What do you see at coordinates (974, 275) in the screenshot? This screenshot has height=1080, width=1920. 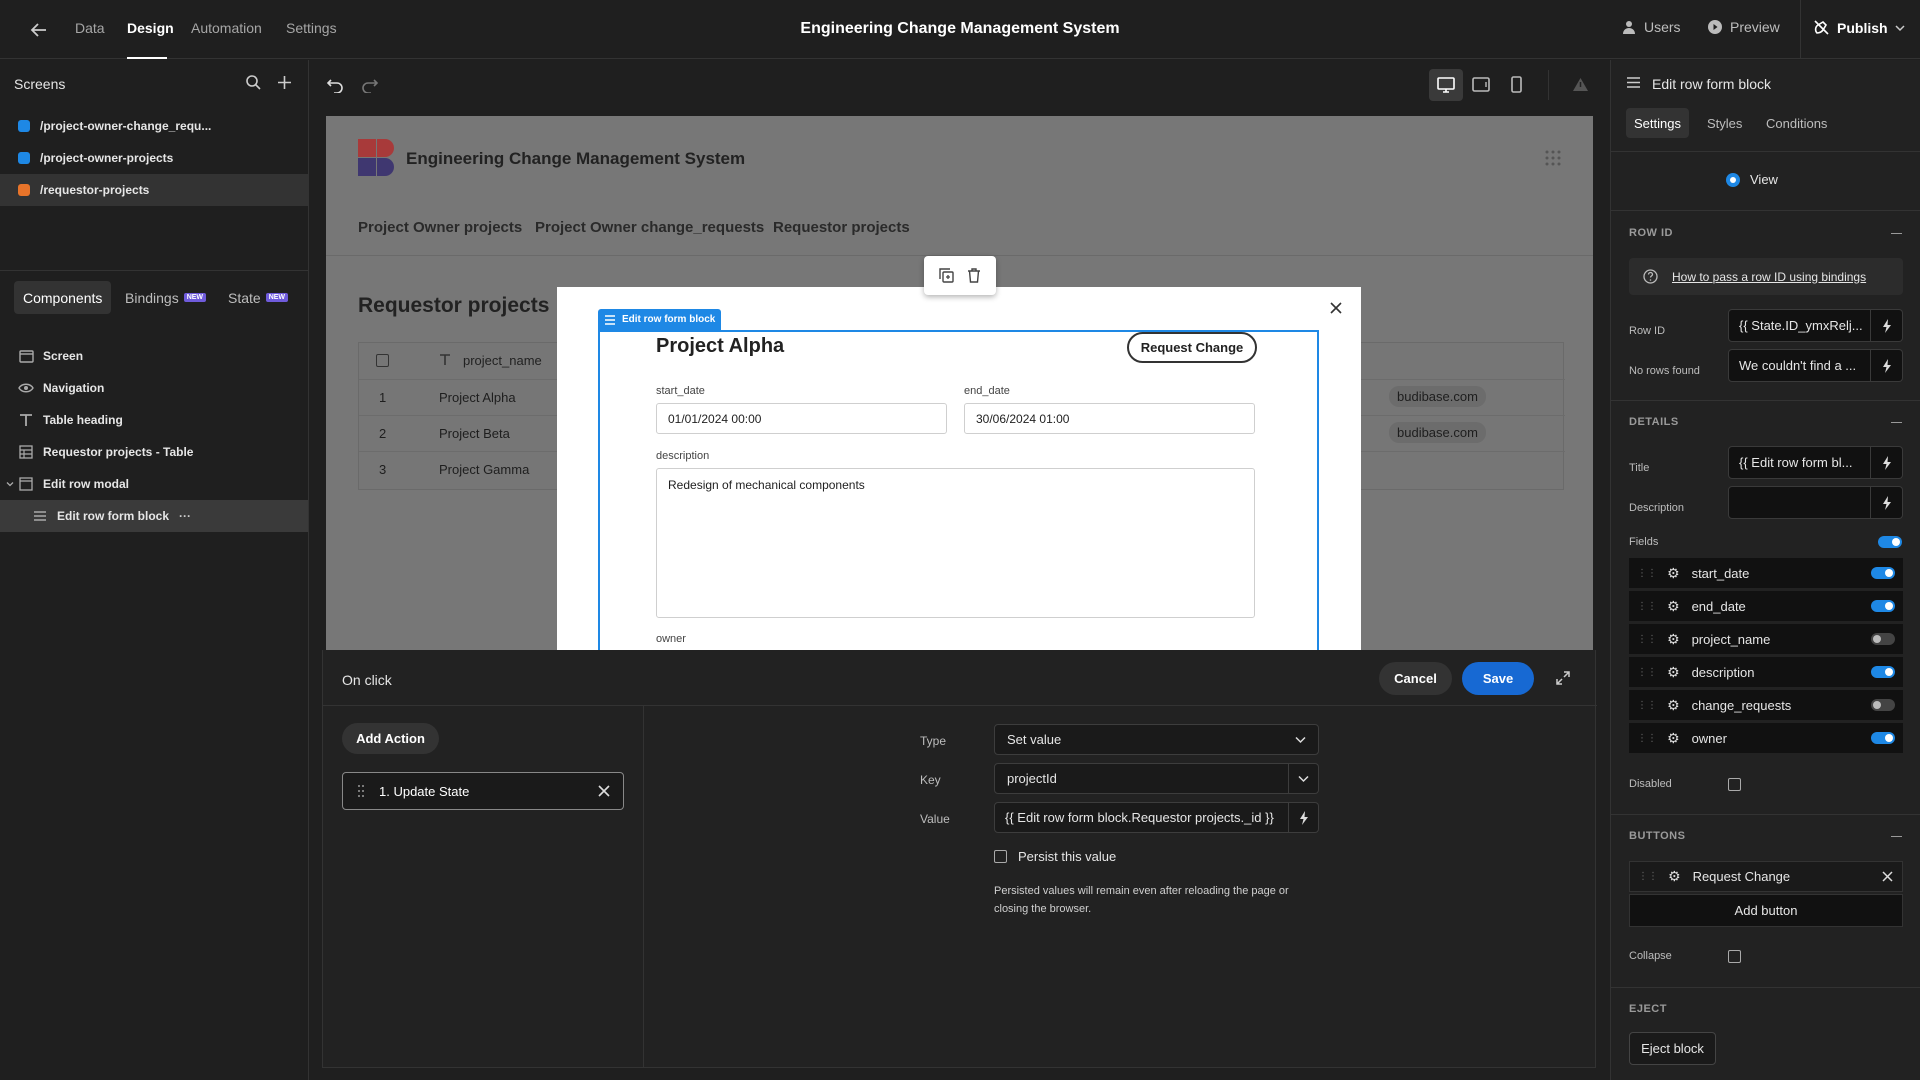 I see `trash-icon` at bounding box center [974, 275].